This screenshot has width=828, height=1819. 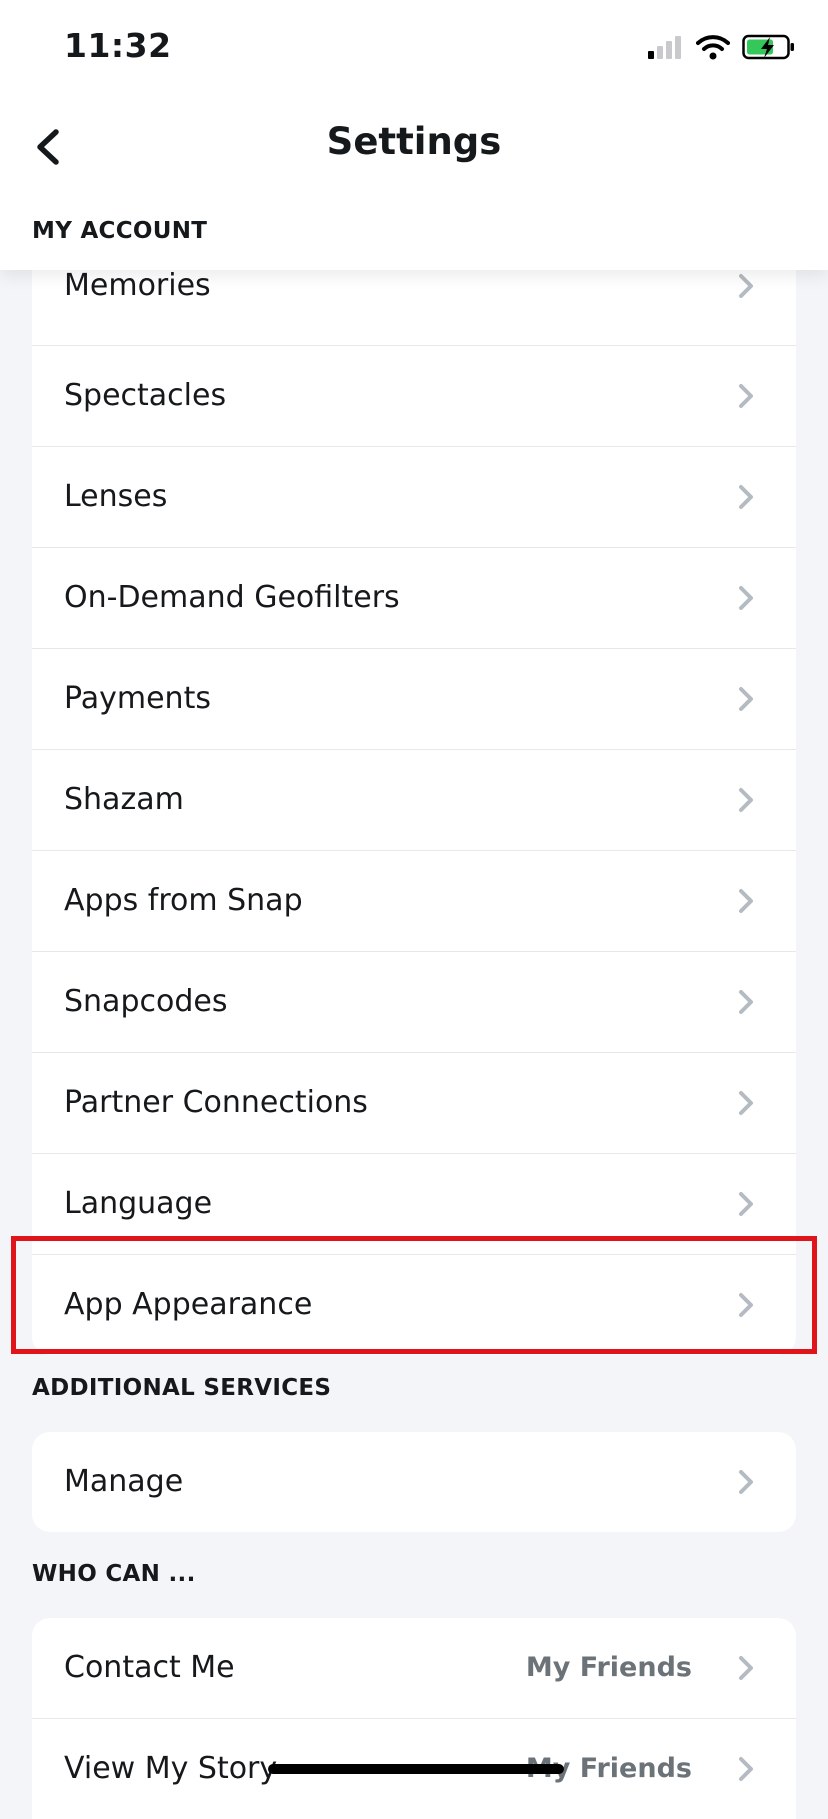 I want to click on settings-row-partner-connections: Partner Connections, so click(x=414, y=1103).